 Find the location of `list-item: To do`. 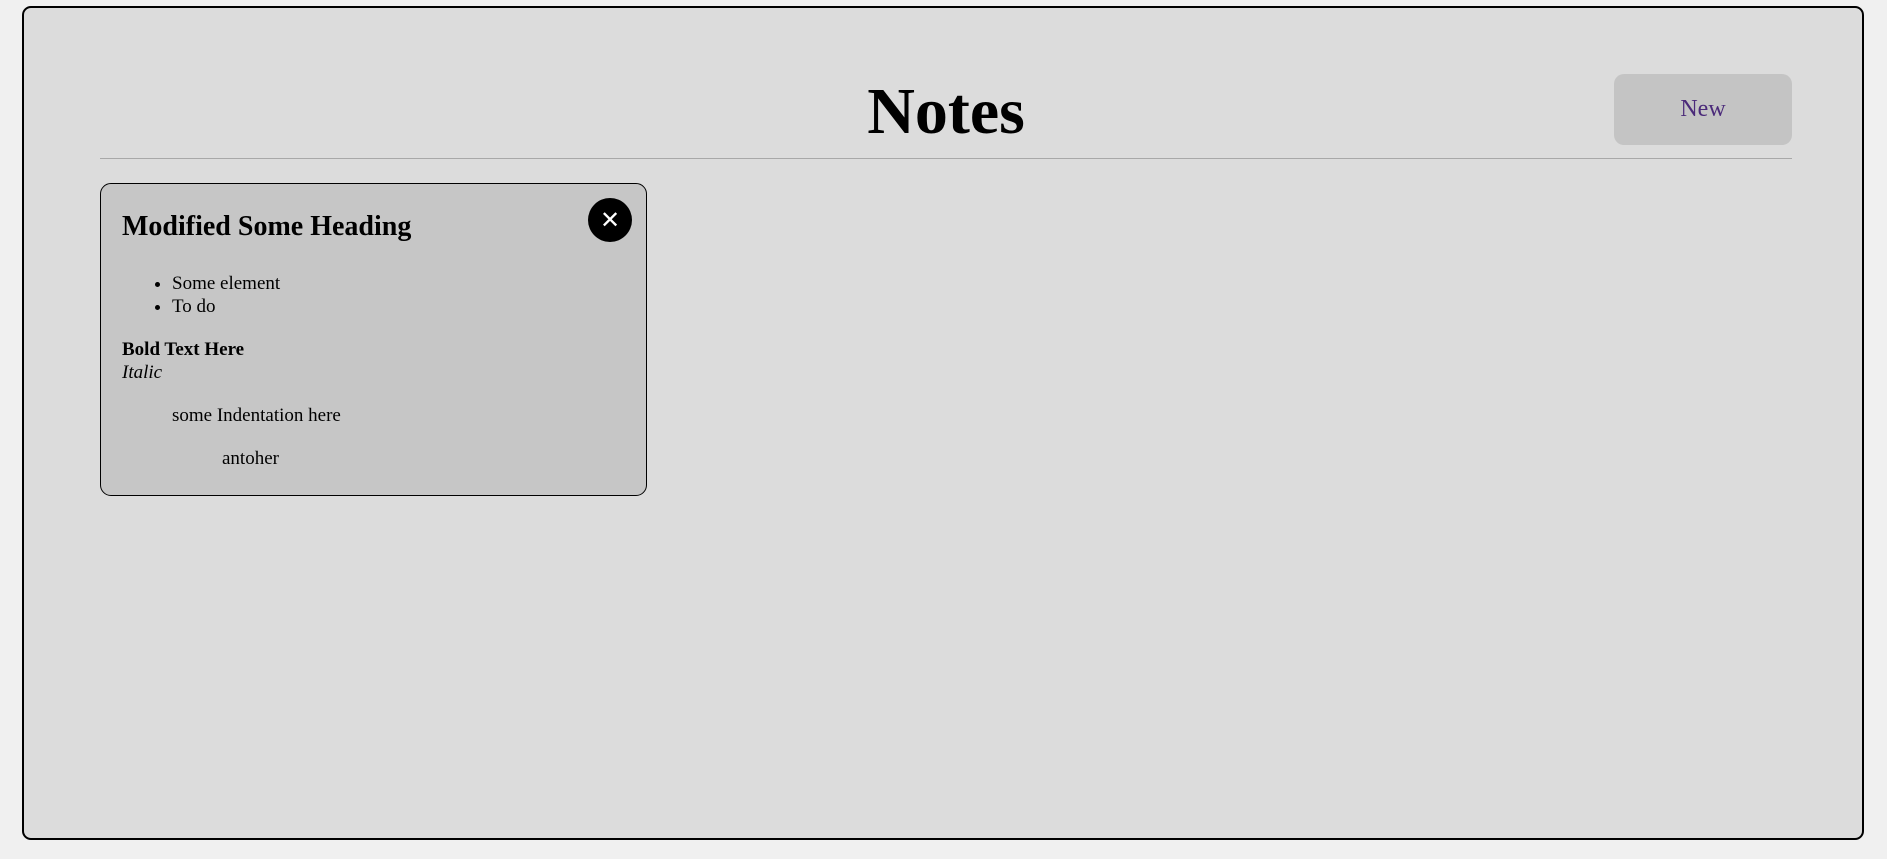

list-item: To do is located at coordinates (398, 306).